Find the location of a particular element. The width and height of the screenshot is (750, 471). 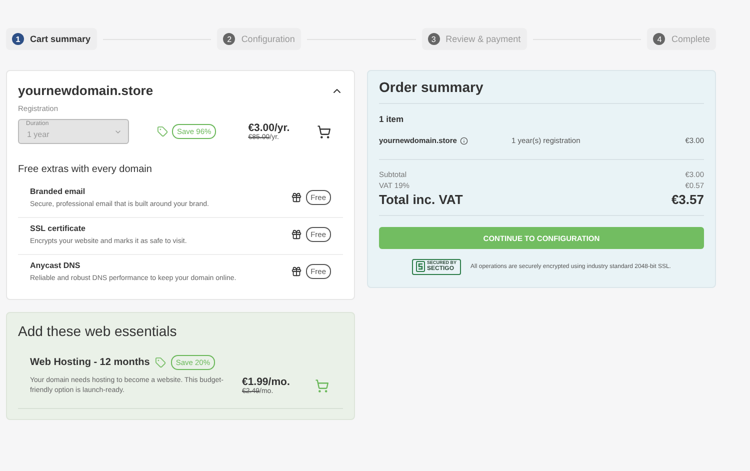

step-label: Review & payment is located at coordinates (483, 39).